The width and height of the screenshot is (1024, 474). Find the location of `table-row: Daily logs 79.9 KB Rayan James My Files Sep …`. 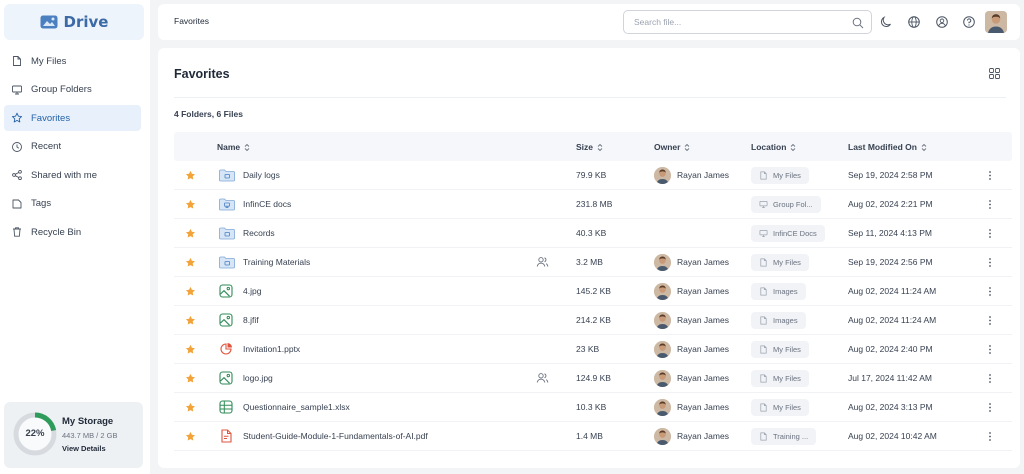

table-row: Daily logs 79.9 KB Rayan James My Files Sep … is located at coordinates (593, 175).